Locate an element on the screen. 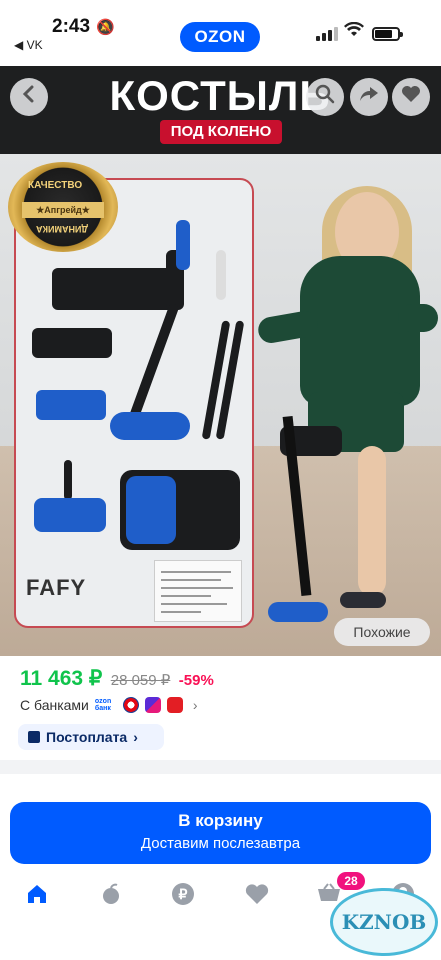  search-icon is located at coordinates (325, 97).